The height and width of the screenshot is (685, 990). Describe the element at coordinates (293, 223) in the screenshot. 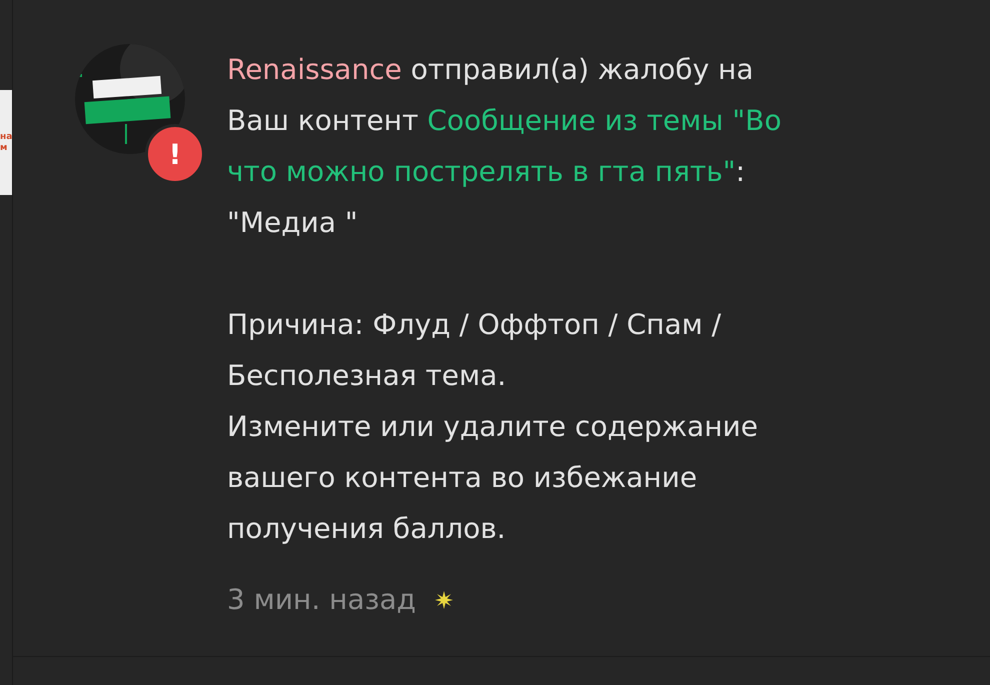

I see `message-line: "Медиа "` at that location.